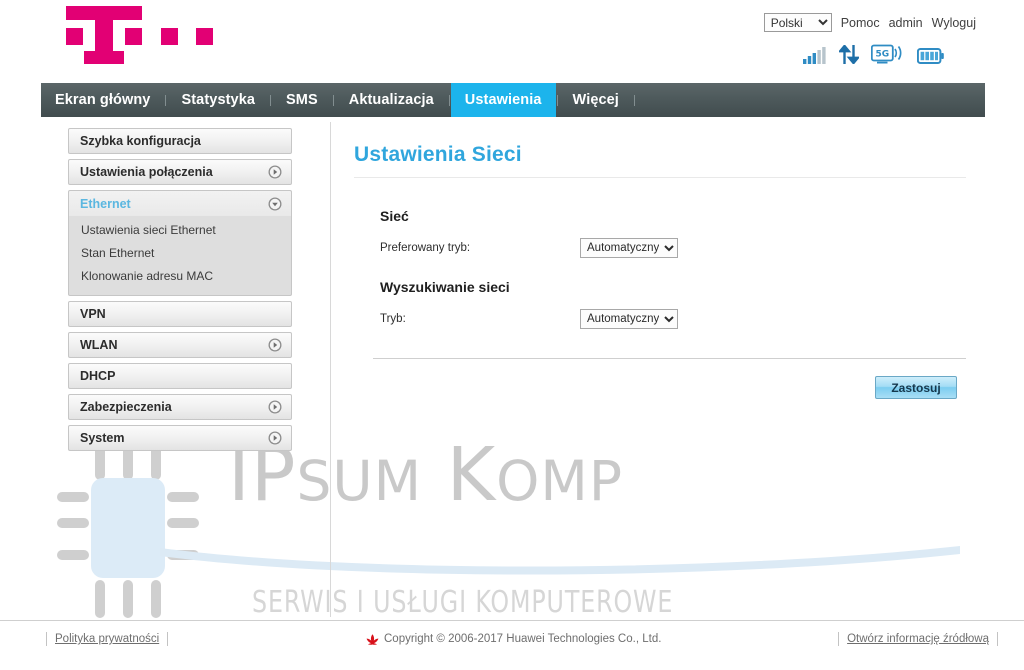 The image size is (1024, 670). I want to click on sidebar-subitem-ethernet-network-settings: Ustawienia sieci Ethernet, so click(180, 230).